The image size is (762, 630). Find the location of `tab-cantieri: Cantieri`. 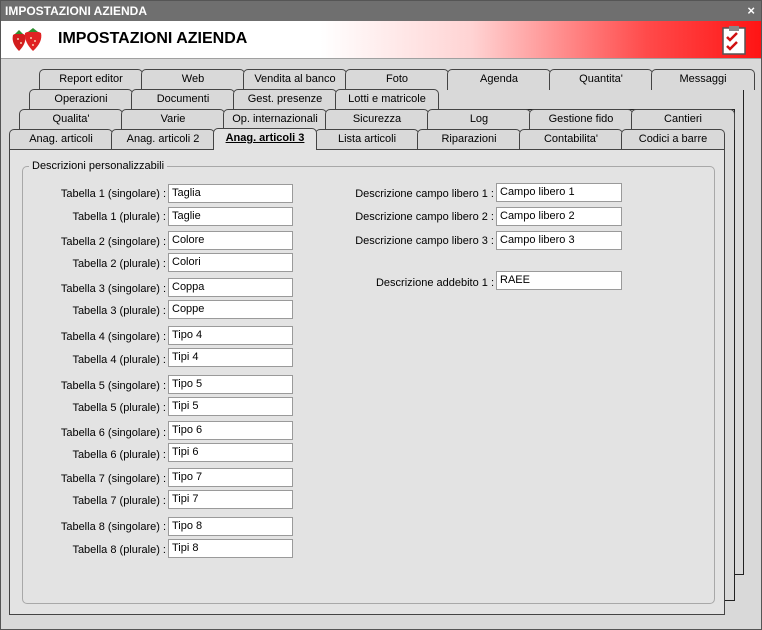

tab-cantieri: Cantieri is located at coordinates (683, 119).